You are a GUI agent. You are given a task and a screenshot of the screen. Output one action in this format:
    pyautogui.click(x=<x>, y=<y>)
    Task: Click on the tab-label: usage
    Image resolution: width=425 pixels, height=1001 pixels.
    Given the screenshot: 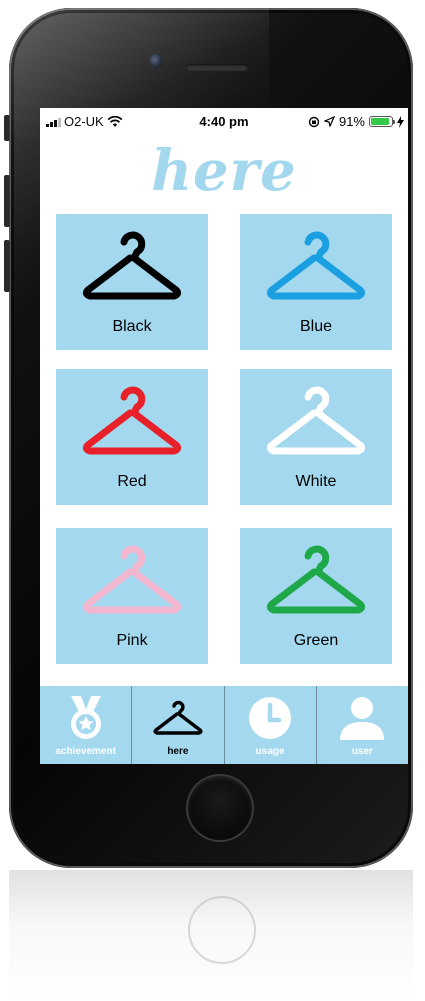 What is the action you would take?
    pyautogui.click(x=270, y=751)
    